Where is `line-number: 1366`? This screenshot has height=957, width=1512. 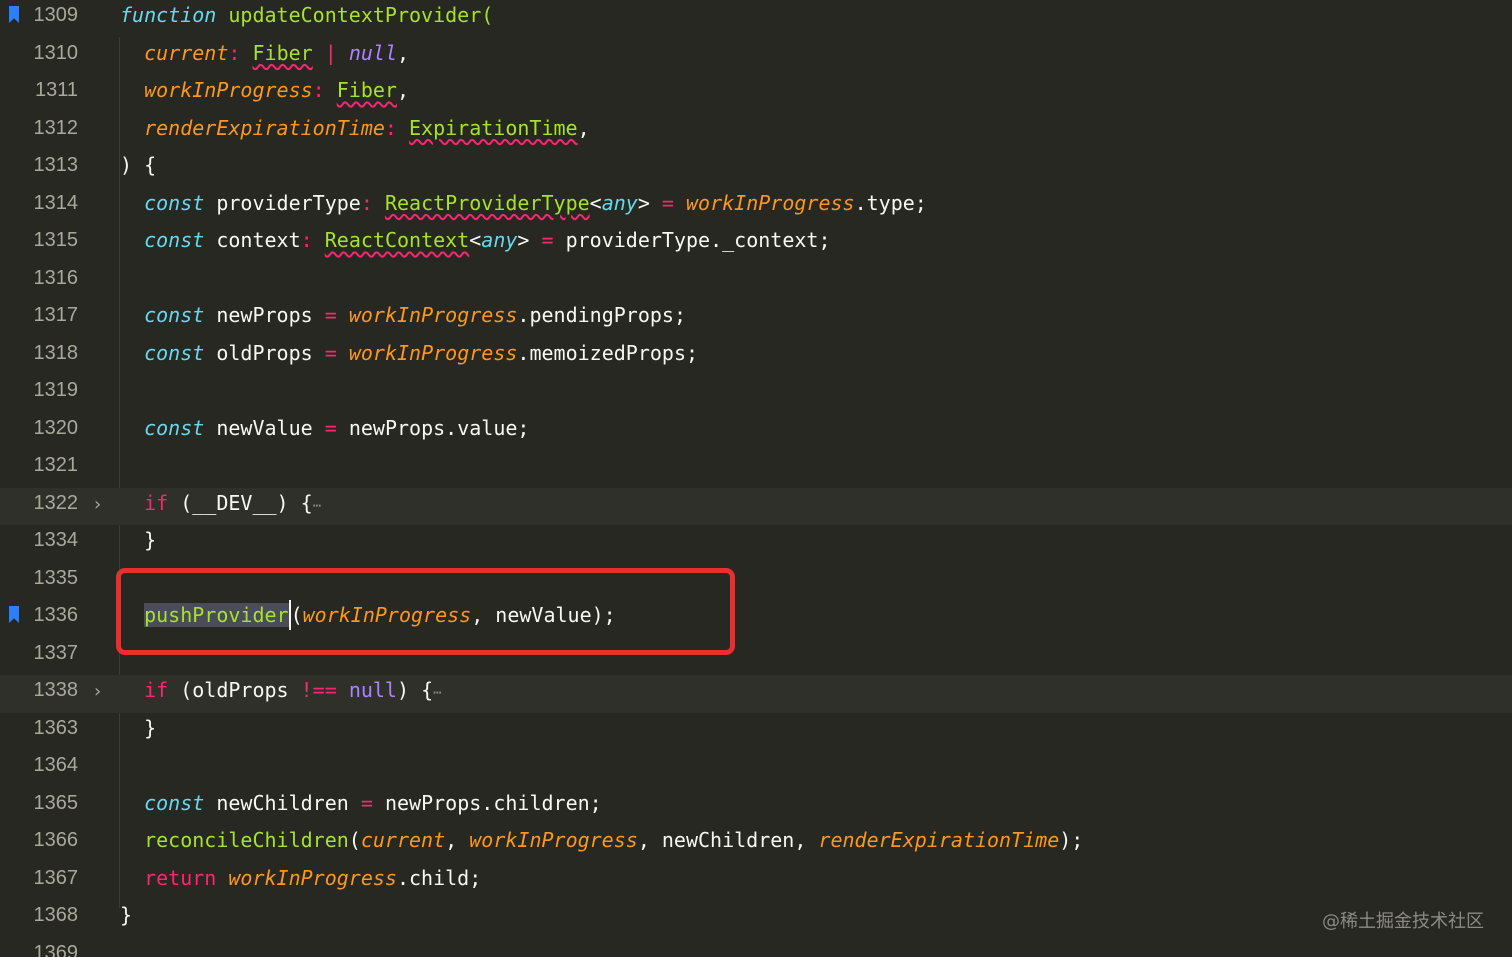
line-number: 1366 is located at coordinates (49, 840).